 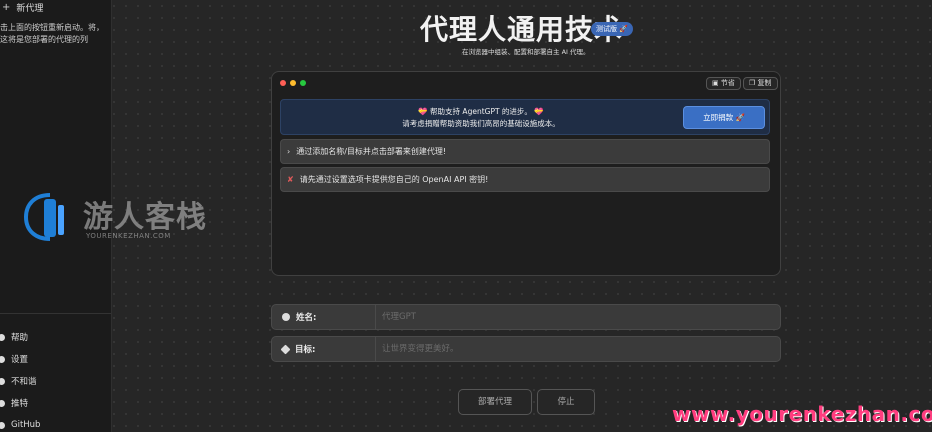 What do you see at coordinates (727, 83) in the screenshot?
I see `save-label: 节省` at bounding box center [727, 83].